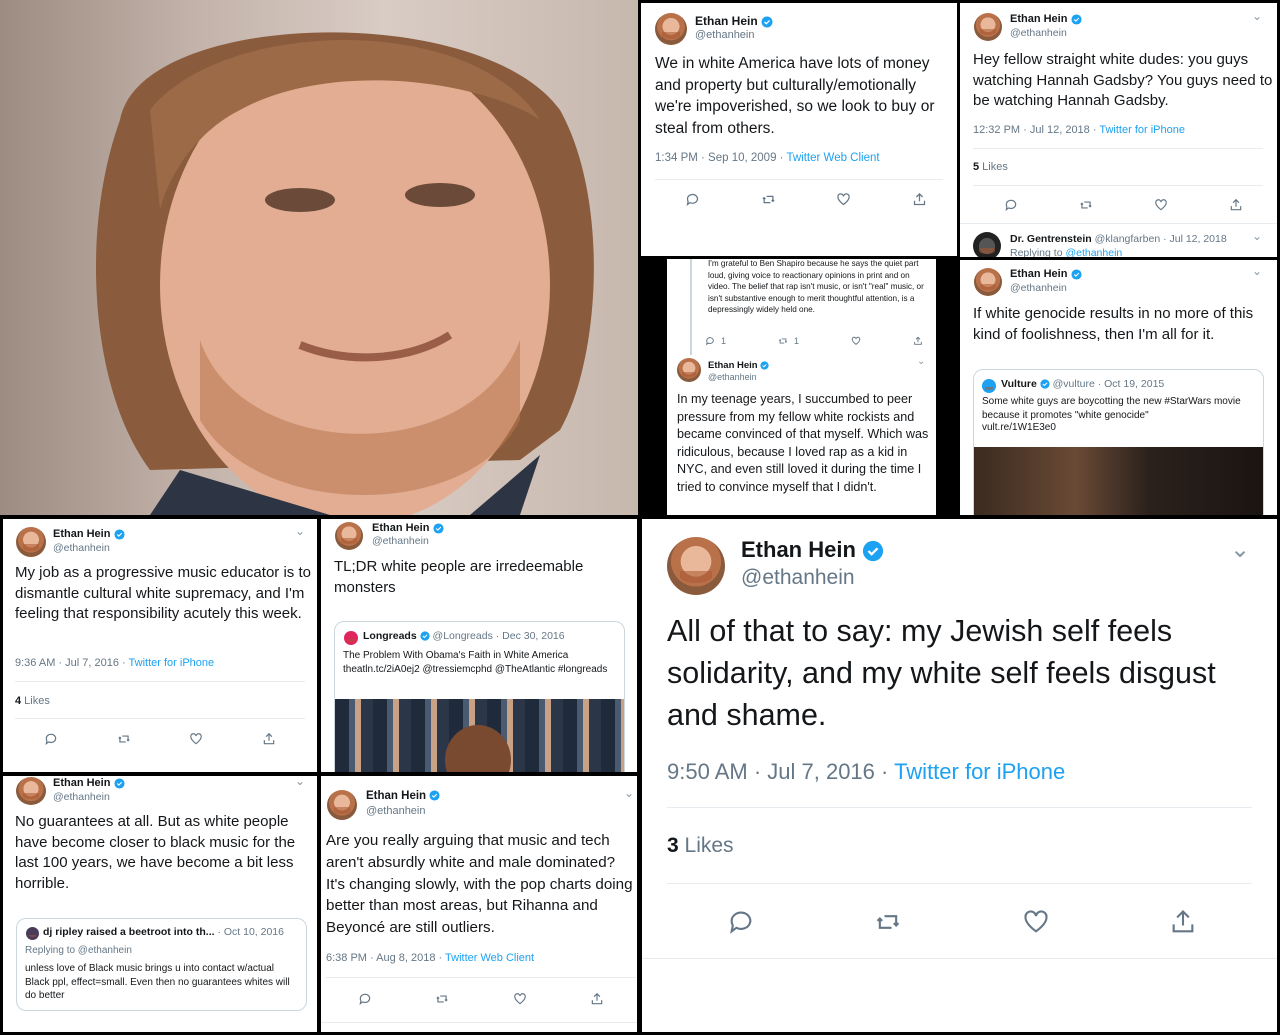  I want to click on action-bar, so click(160, 739).